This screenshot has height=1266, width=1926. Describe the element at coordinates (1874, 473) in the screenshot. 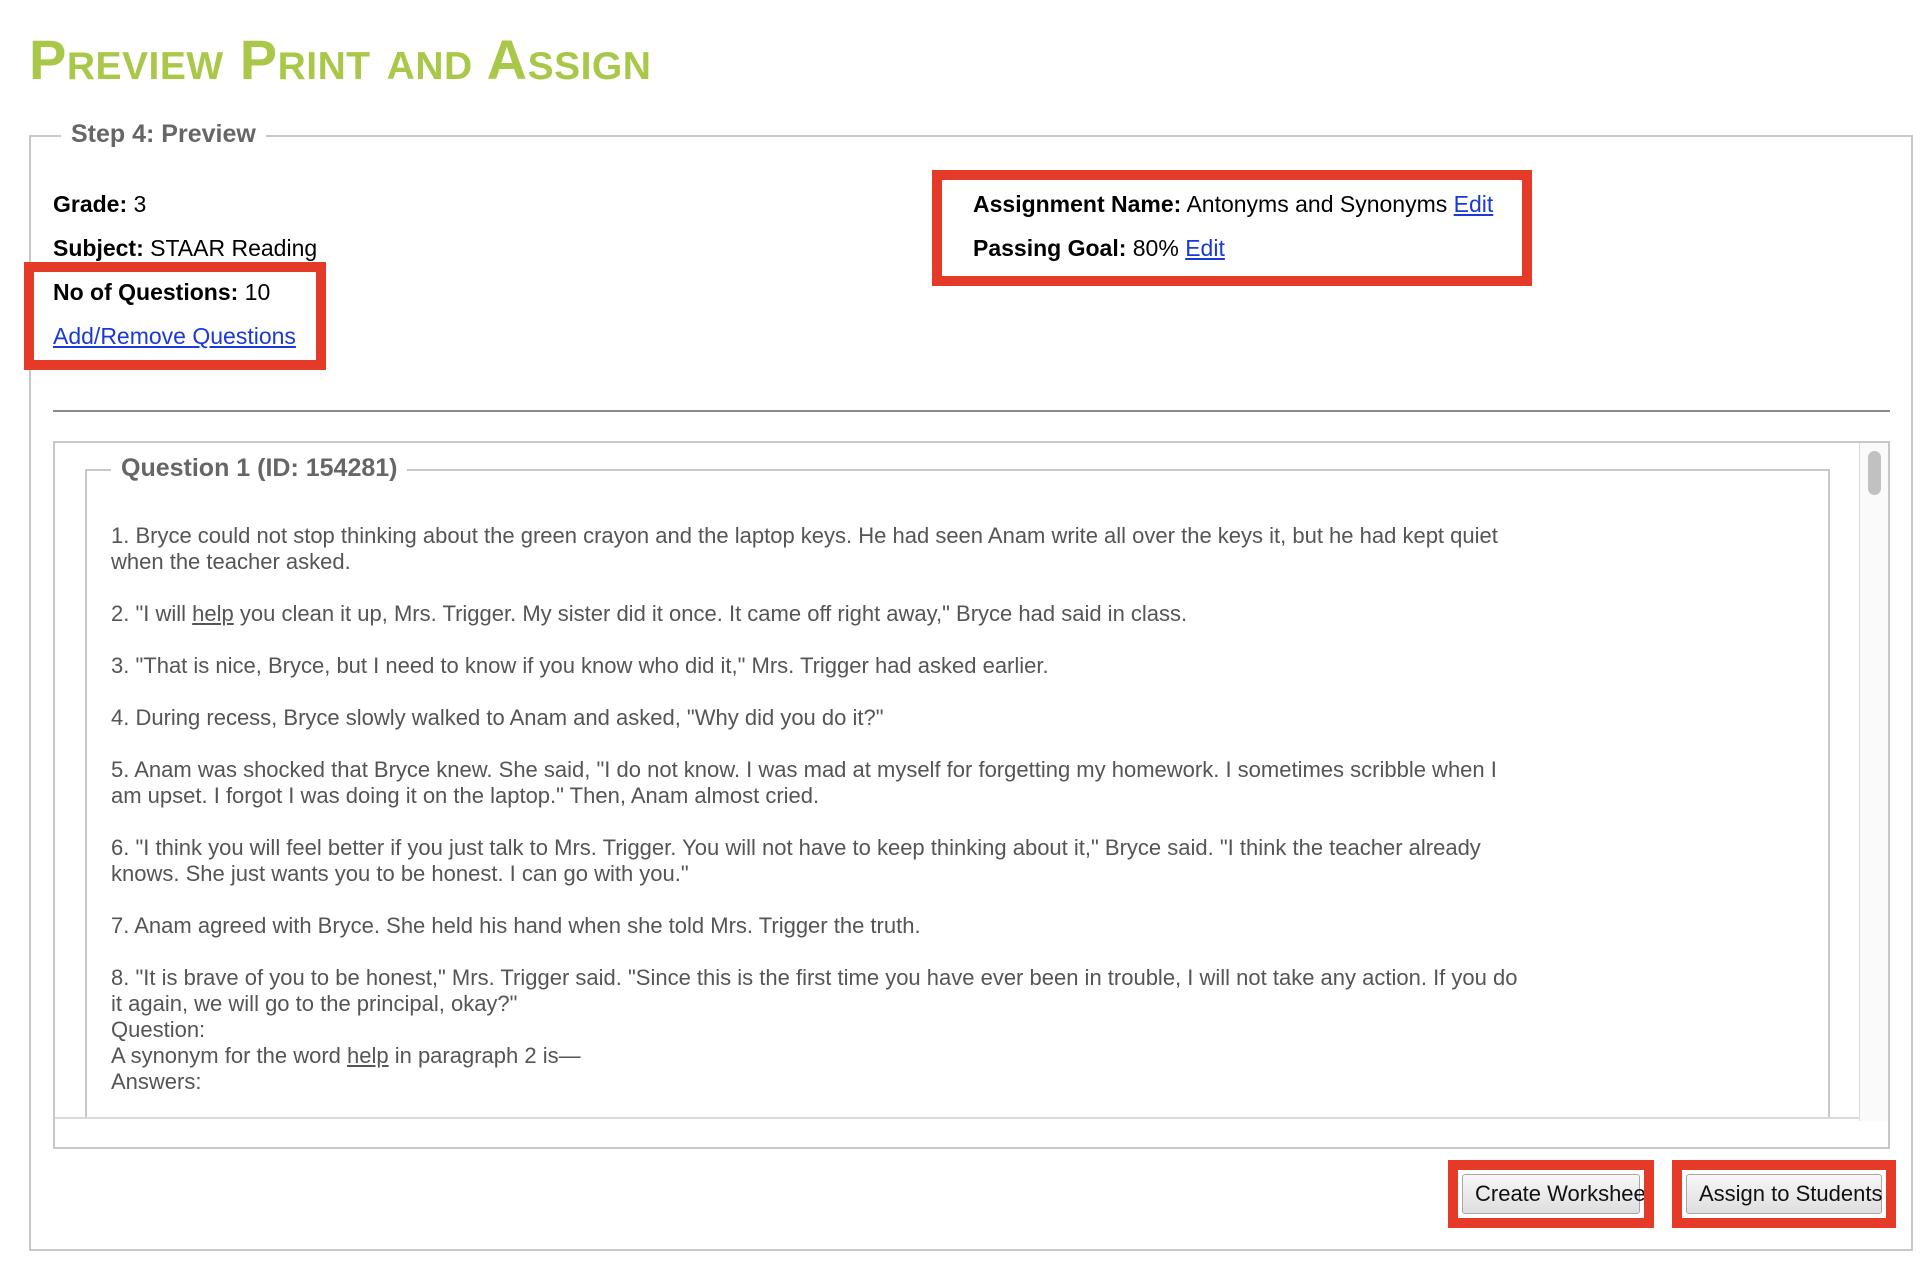

I see `scrollbar-thumb` at that location.